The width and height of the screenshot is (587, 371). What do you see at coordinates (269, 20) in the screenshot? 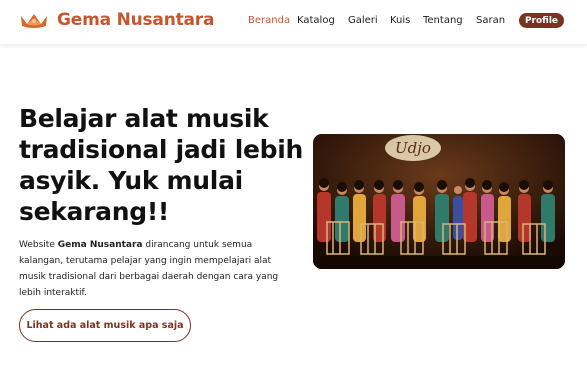
I see `nav-item-beranda: Beranda` at bounding box center [269, 20].